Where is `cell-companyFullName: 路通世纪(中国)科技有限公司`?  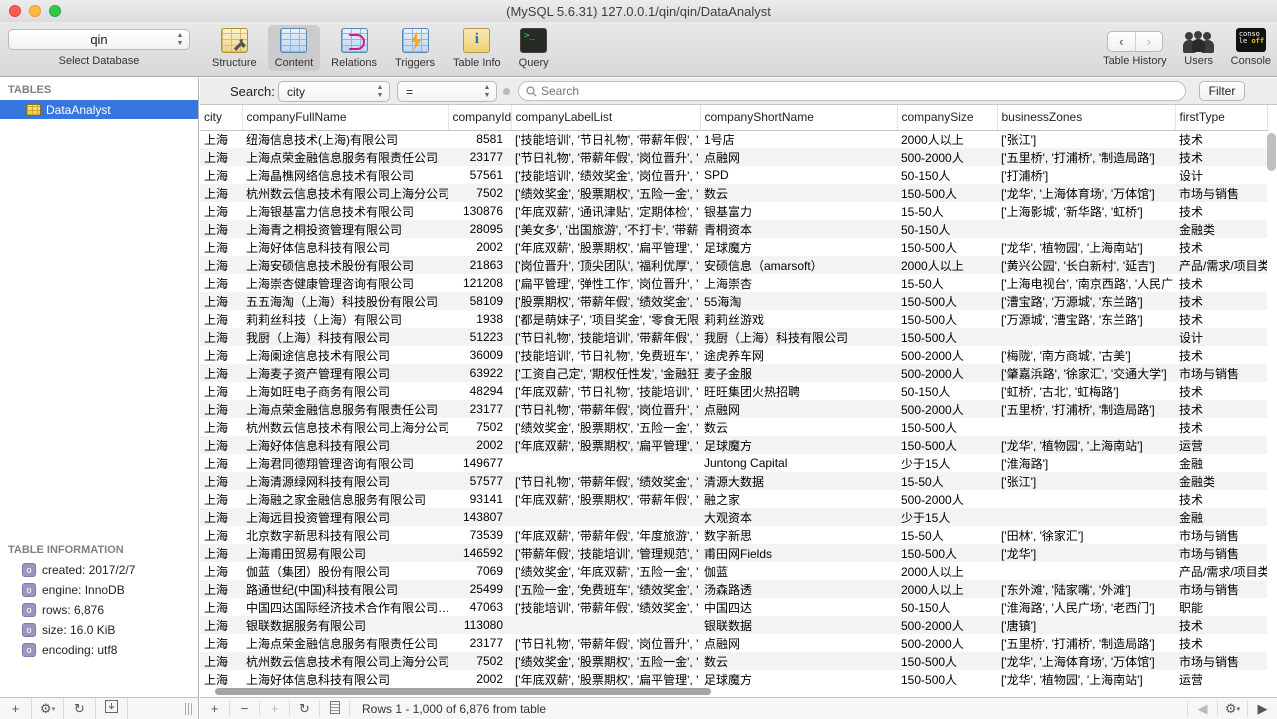 cell-companyFullName: 路通世纪(中国)科技有限公司 is located at coordinates (345, 589).